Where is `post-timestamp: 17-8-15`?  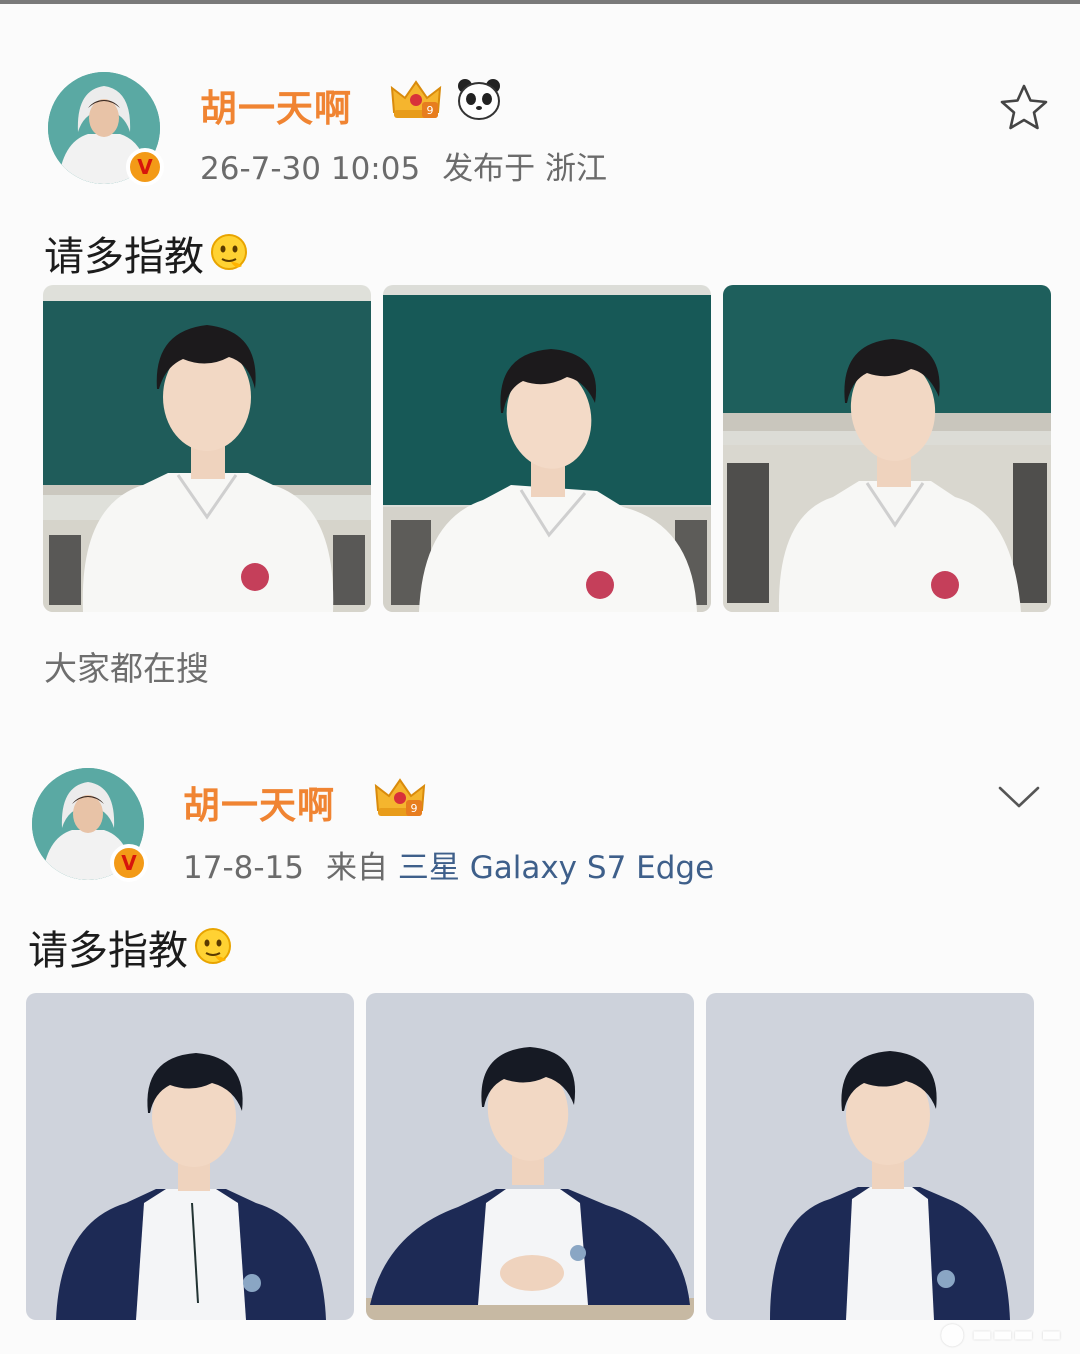 post-timestamp: 17-8-15 is located at coordinates (243, 868).